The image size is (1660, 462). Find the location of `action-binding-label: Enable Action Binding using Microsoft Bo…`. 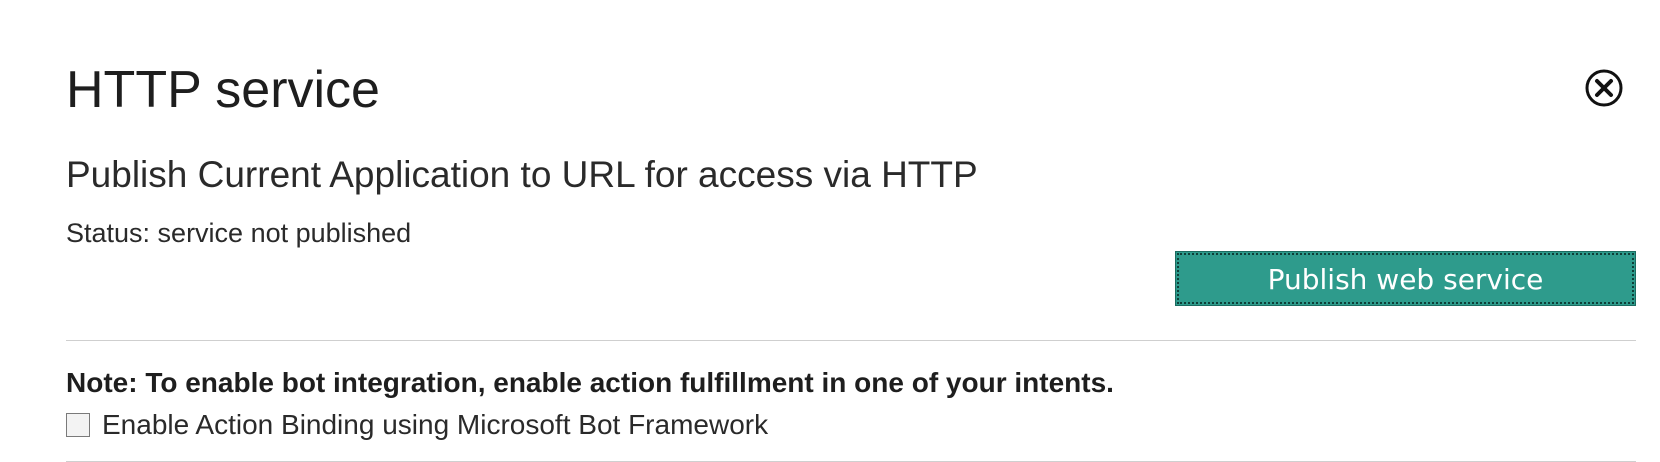

action-binding-label: Enable Action Binding using Microsoft Bo… is located at coordinates (435, 425).